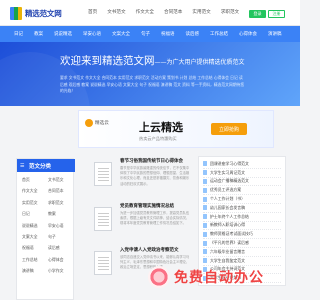 This screenshot has height=300, width=320. Describe the element at coordinates (34, 271) in the screenshot. I see `sidebar-item: 演讲稿` at that location.